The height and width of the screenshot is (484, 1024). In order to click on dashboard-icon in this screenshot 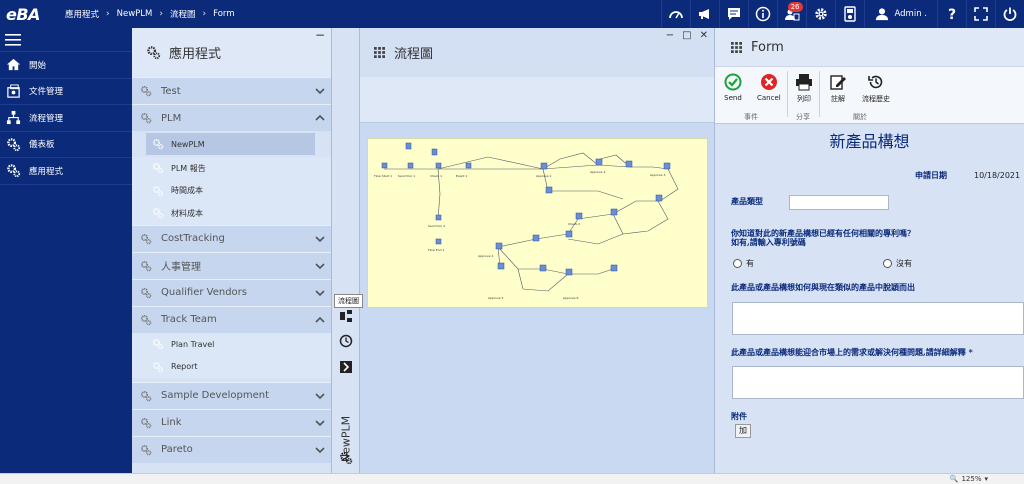, I will do `click(675, 14)`.